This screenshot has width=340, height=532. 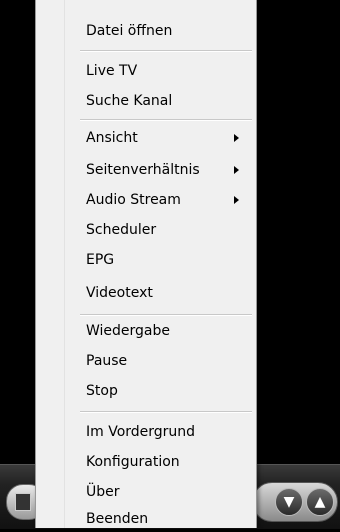 I want to click on menu-item-label: Datei öffnen, so click(x=129, y=31).